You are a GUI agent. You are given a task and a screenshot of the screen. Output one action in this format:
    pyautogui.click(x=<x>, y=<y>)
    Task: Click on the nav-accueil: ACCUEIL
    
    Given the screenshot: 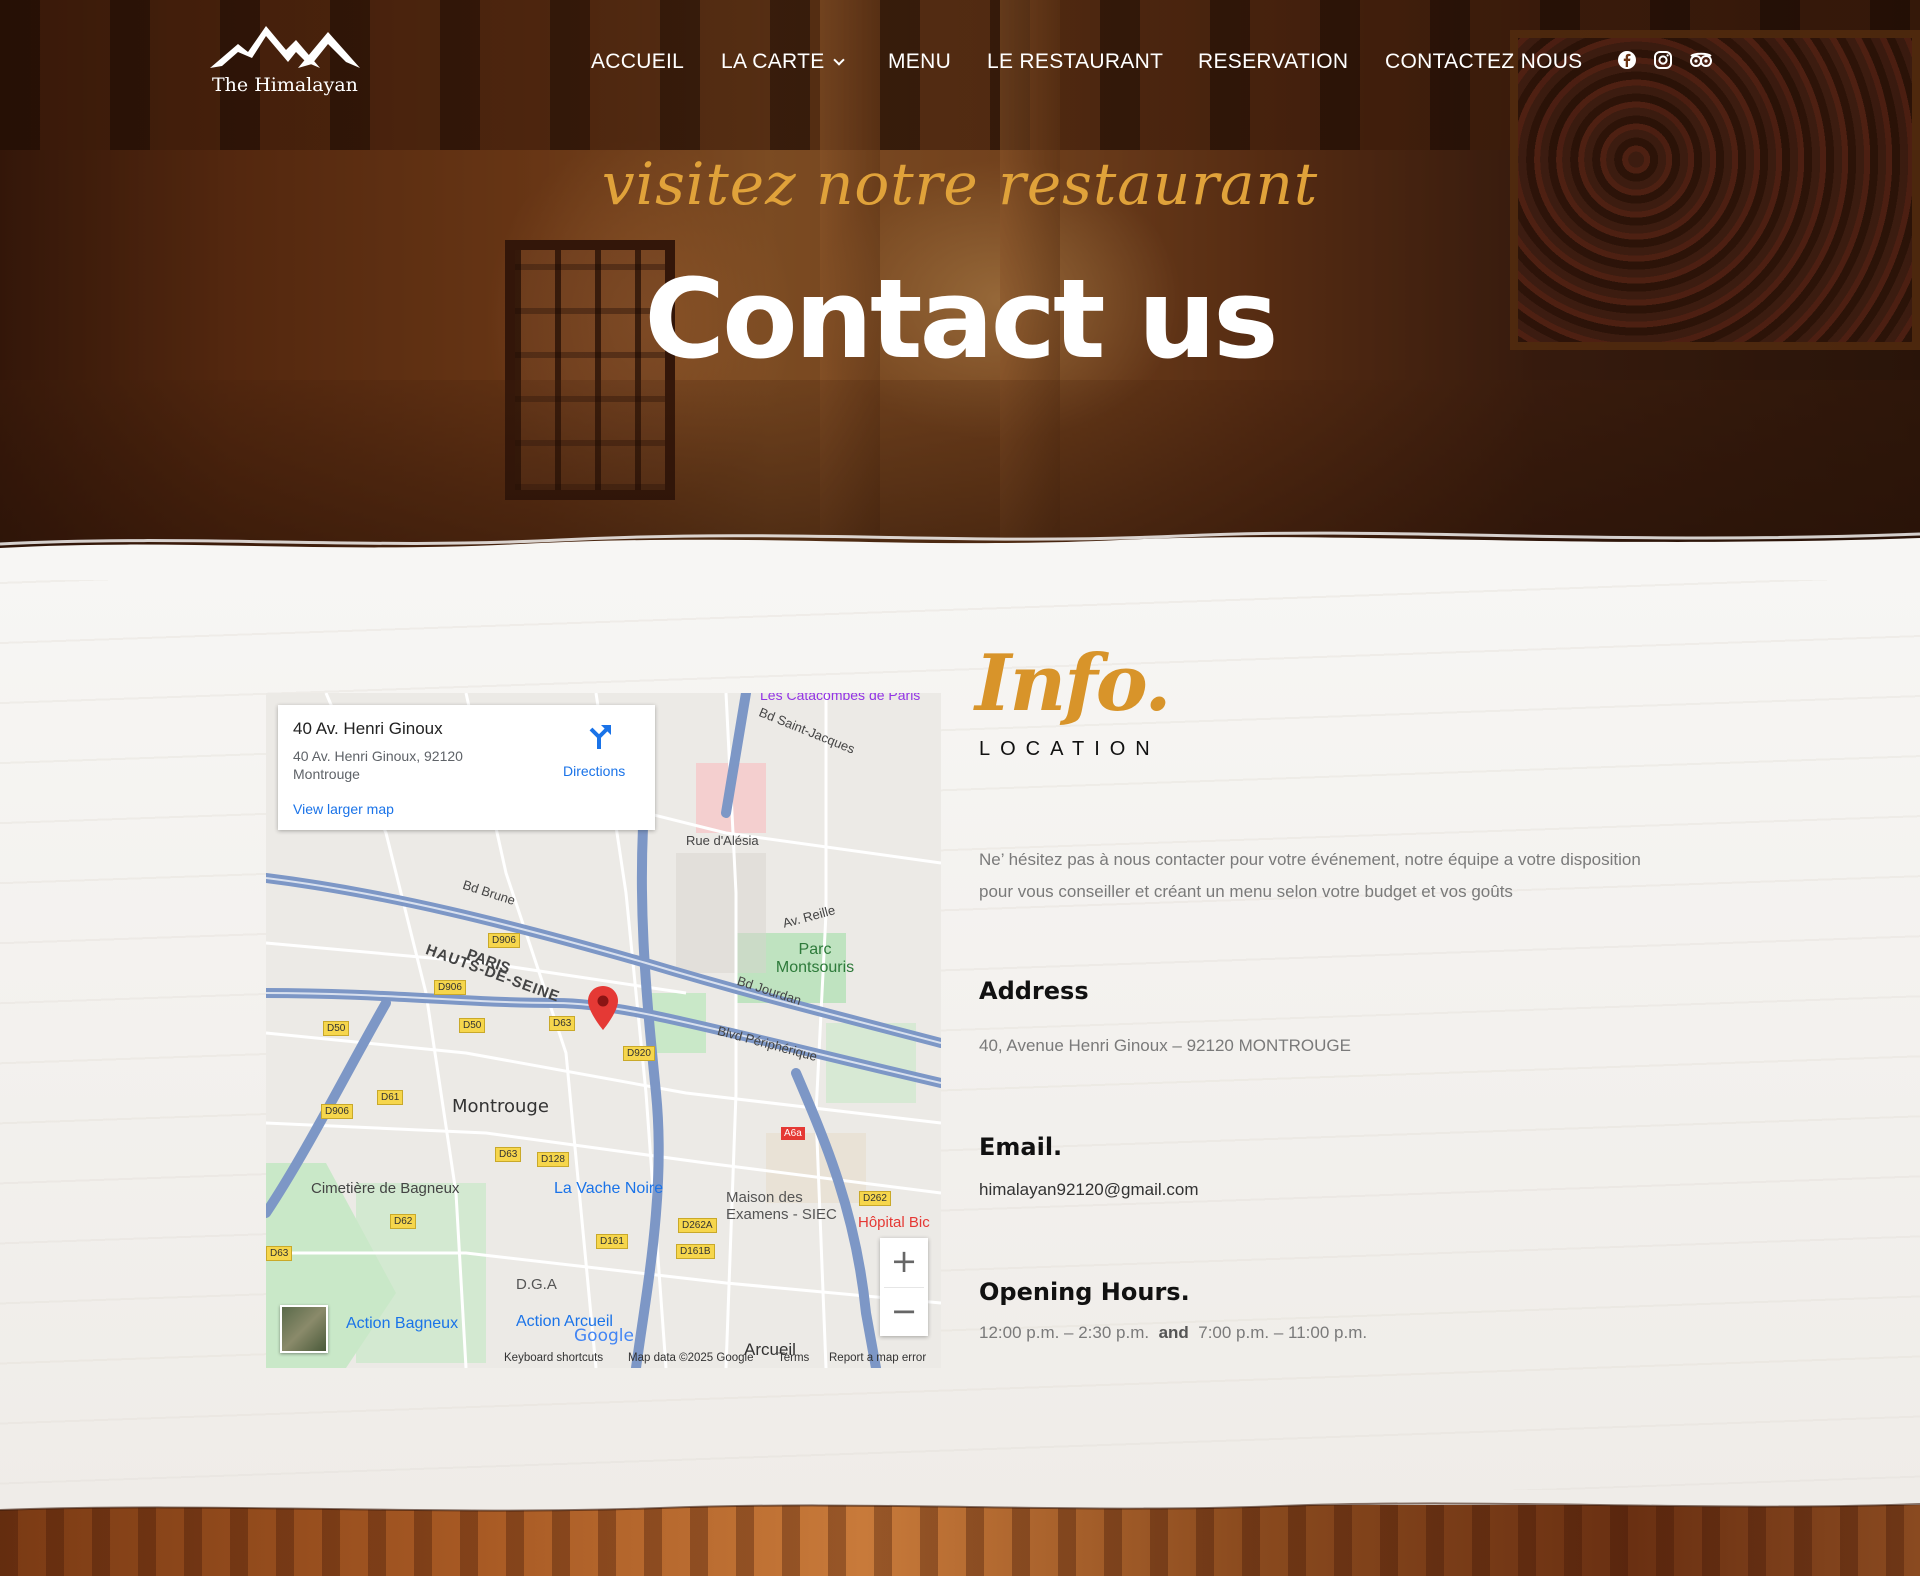 What is the action you would take?
    pyautogui.click(x=637, y=62)
    